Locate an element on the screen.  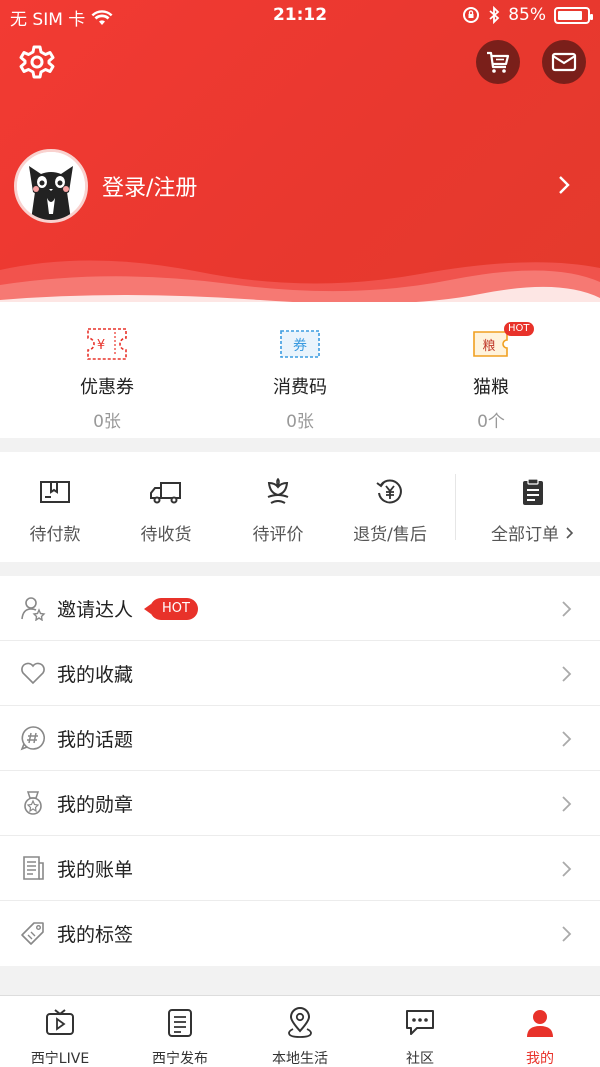
voucher-code-icon: 券 is located at coordinates (300, 344).